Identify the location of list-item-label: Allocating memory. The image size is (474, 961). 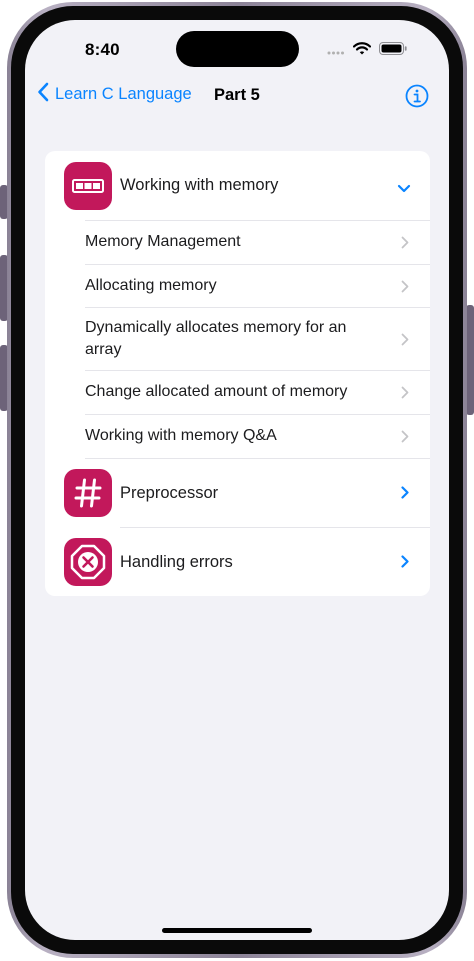
(151, 285).